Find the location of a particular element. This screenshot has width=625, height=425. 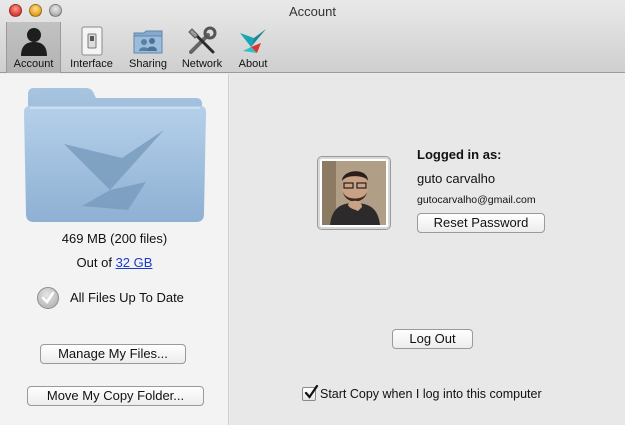

tab-interface: Interface is located at coordinates (91, 47).